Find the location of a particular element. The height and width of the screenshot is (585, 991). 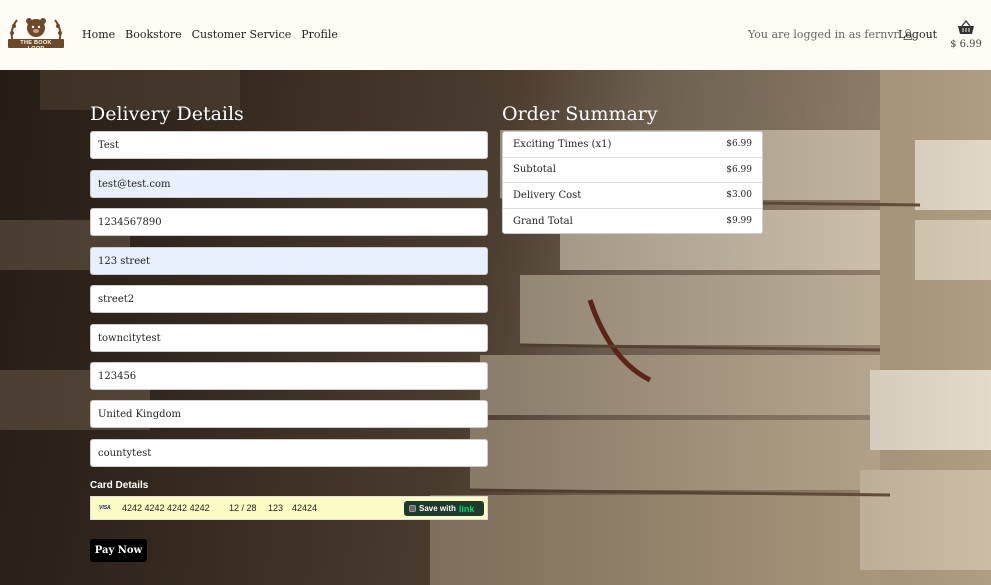

summary-amount: $3.00 is located at coordinates (739, 195).